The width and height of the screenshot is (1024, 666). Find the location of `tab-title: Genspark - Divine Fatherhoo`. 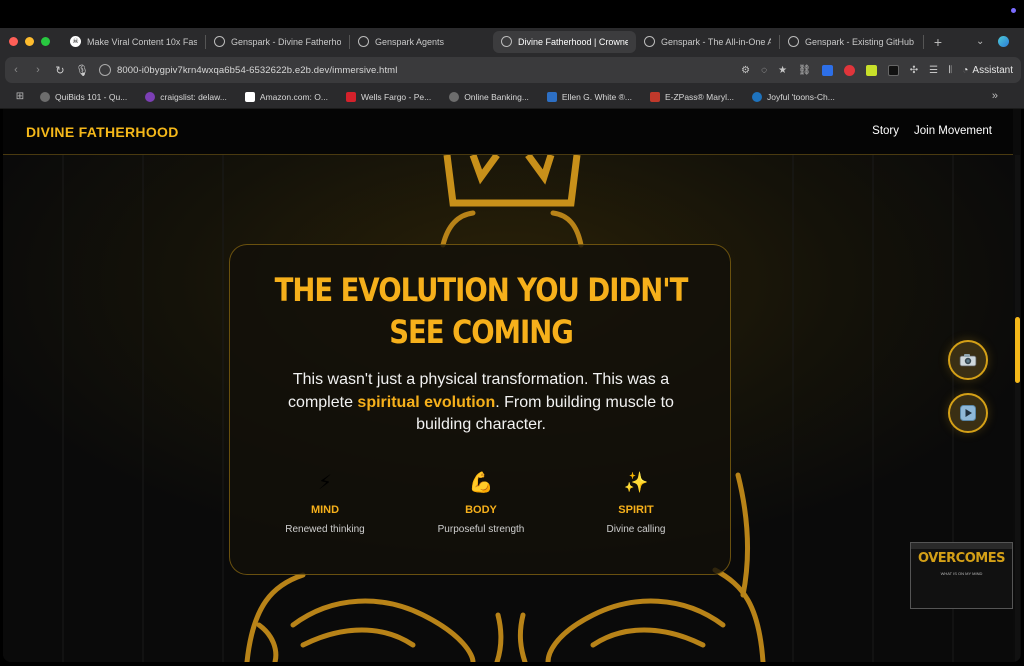

tab-title: Genspark - Divine Fatherhoo is located at coordinates (286, 41).